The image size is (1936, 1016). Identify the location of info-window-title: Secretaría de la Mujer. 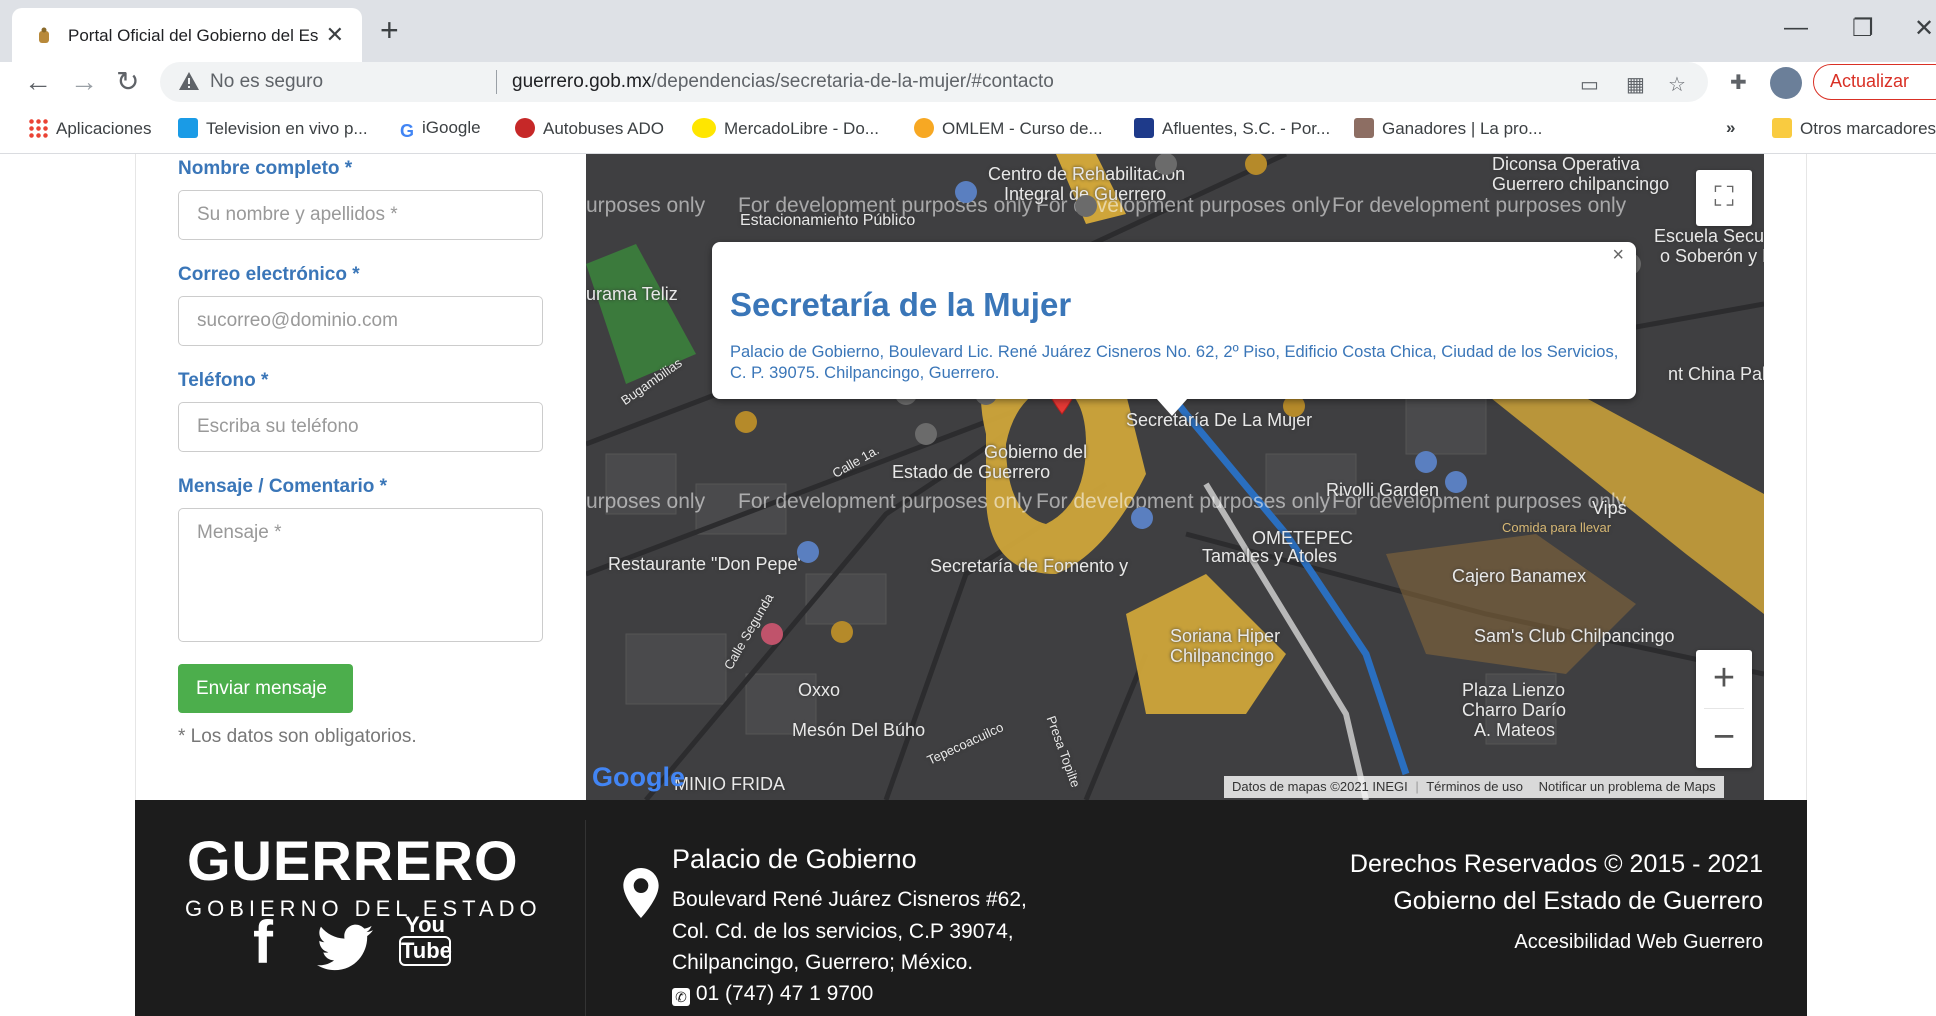
(901, 304).